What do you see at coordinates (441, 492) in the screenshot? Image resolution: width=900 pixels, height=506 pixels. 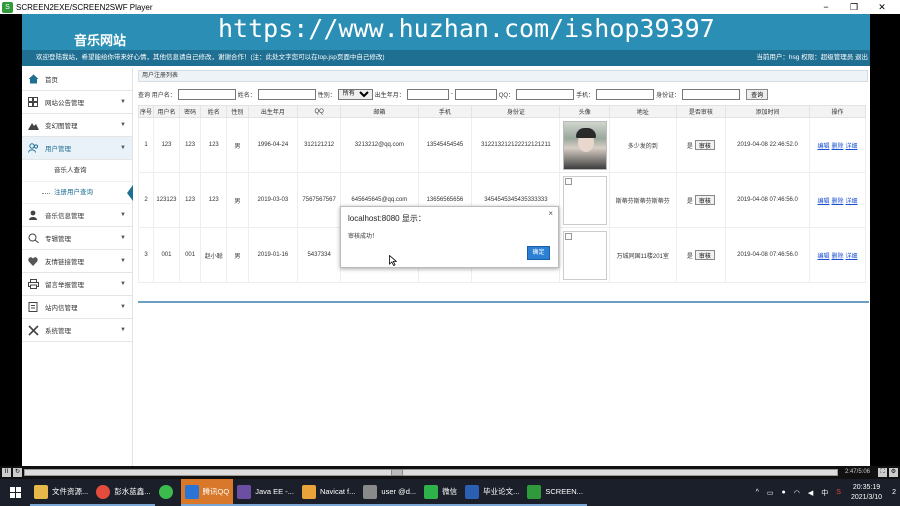 I see `taskbar-wechat: 微信` at bounding box center [441, 492].